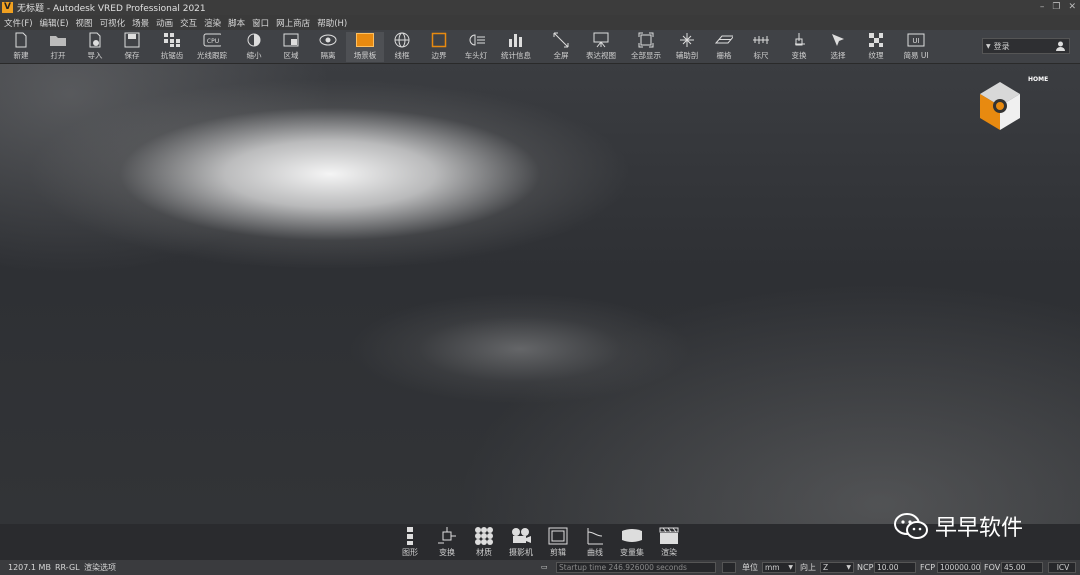  I want to click on module-clip-button: 剪辑, so click(558, 542).